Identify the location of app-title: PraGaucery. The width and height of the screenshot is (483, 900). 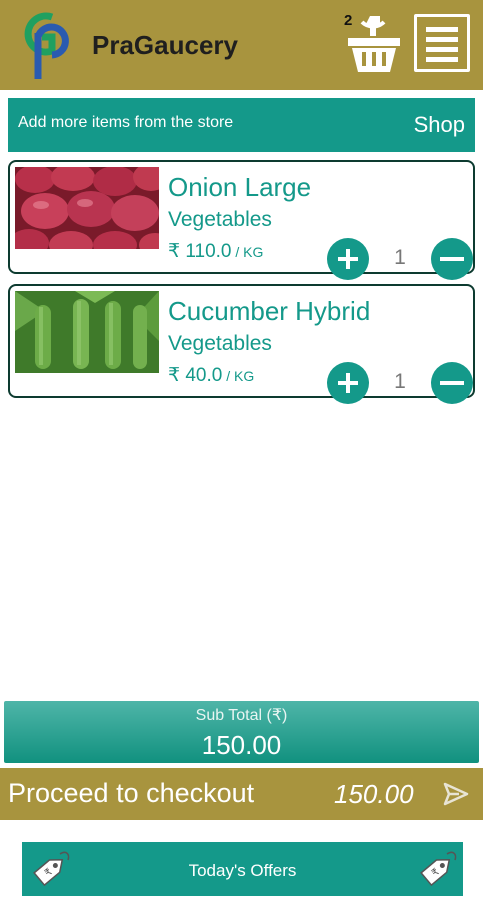
(165, 45).